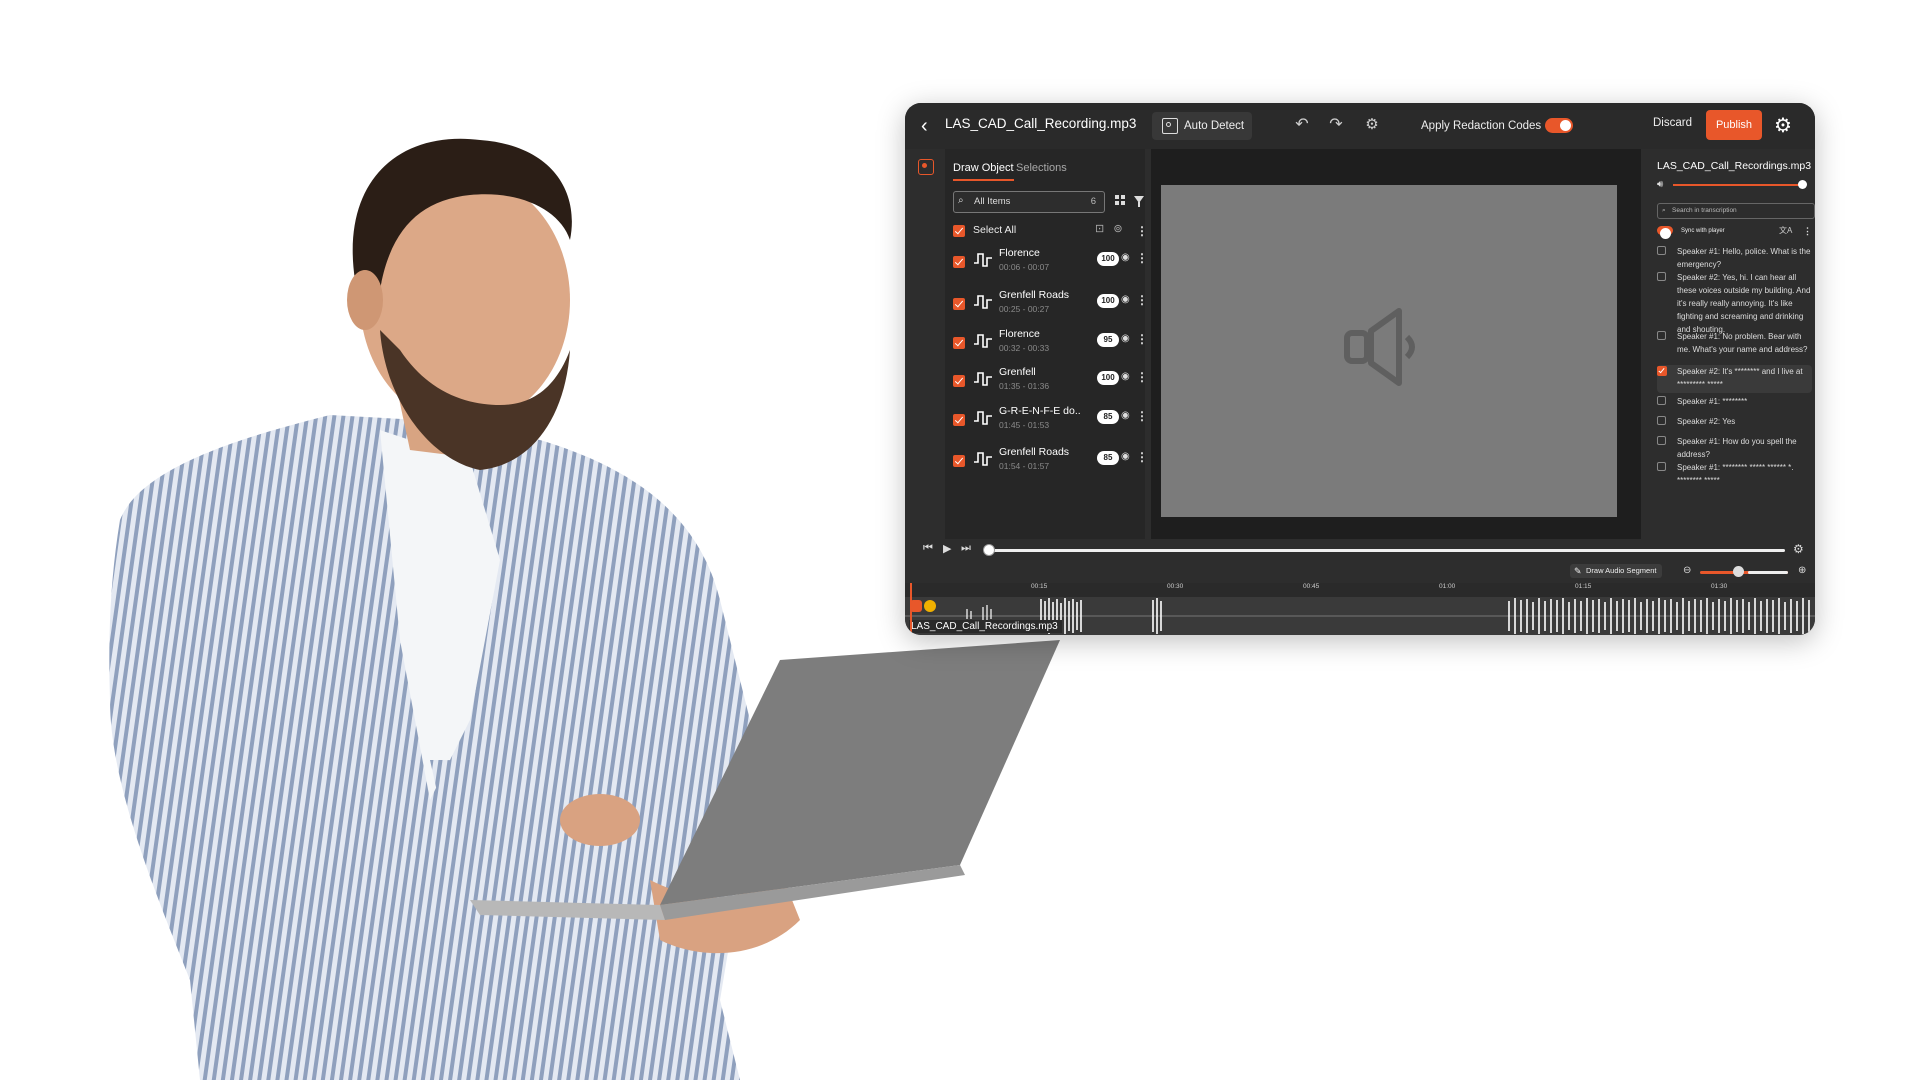  I want to click on volume-icon: 🔊︎, so click(1660, 184).